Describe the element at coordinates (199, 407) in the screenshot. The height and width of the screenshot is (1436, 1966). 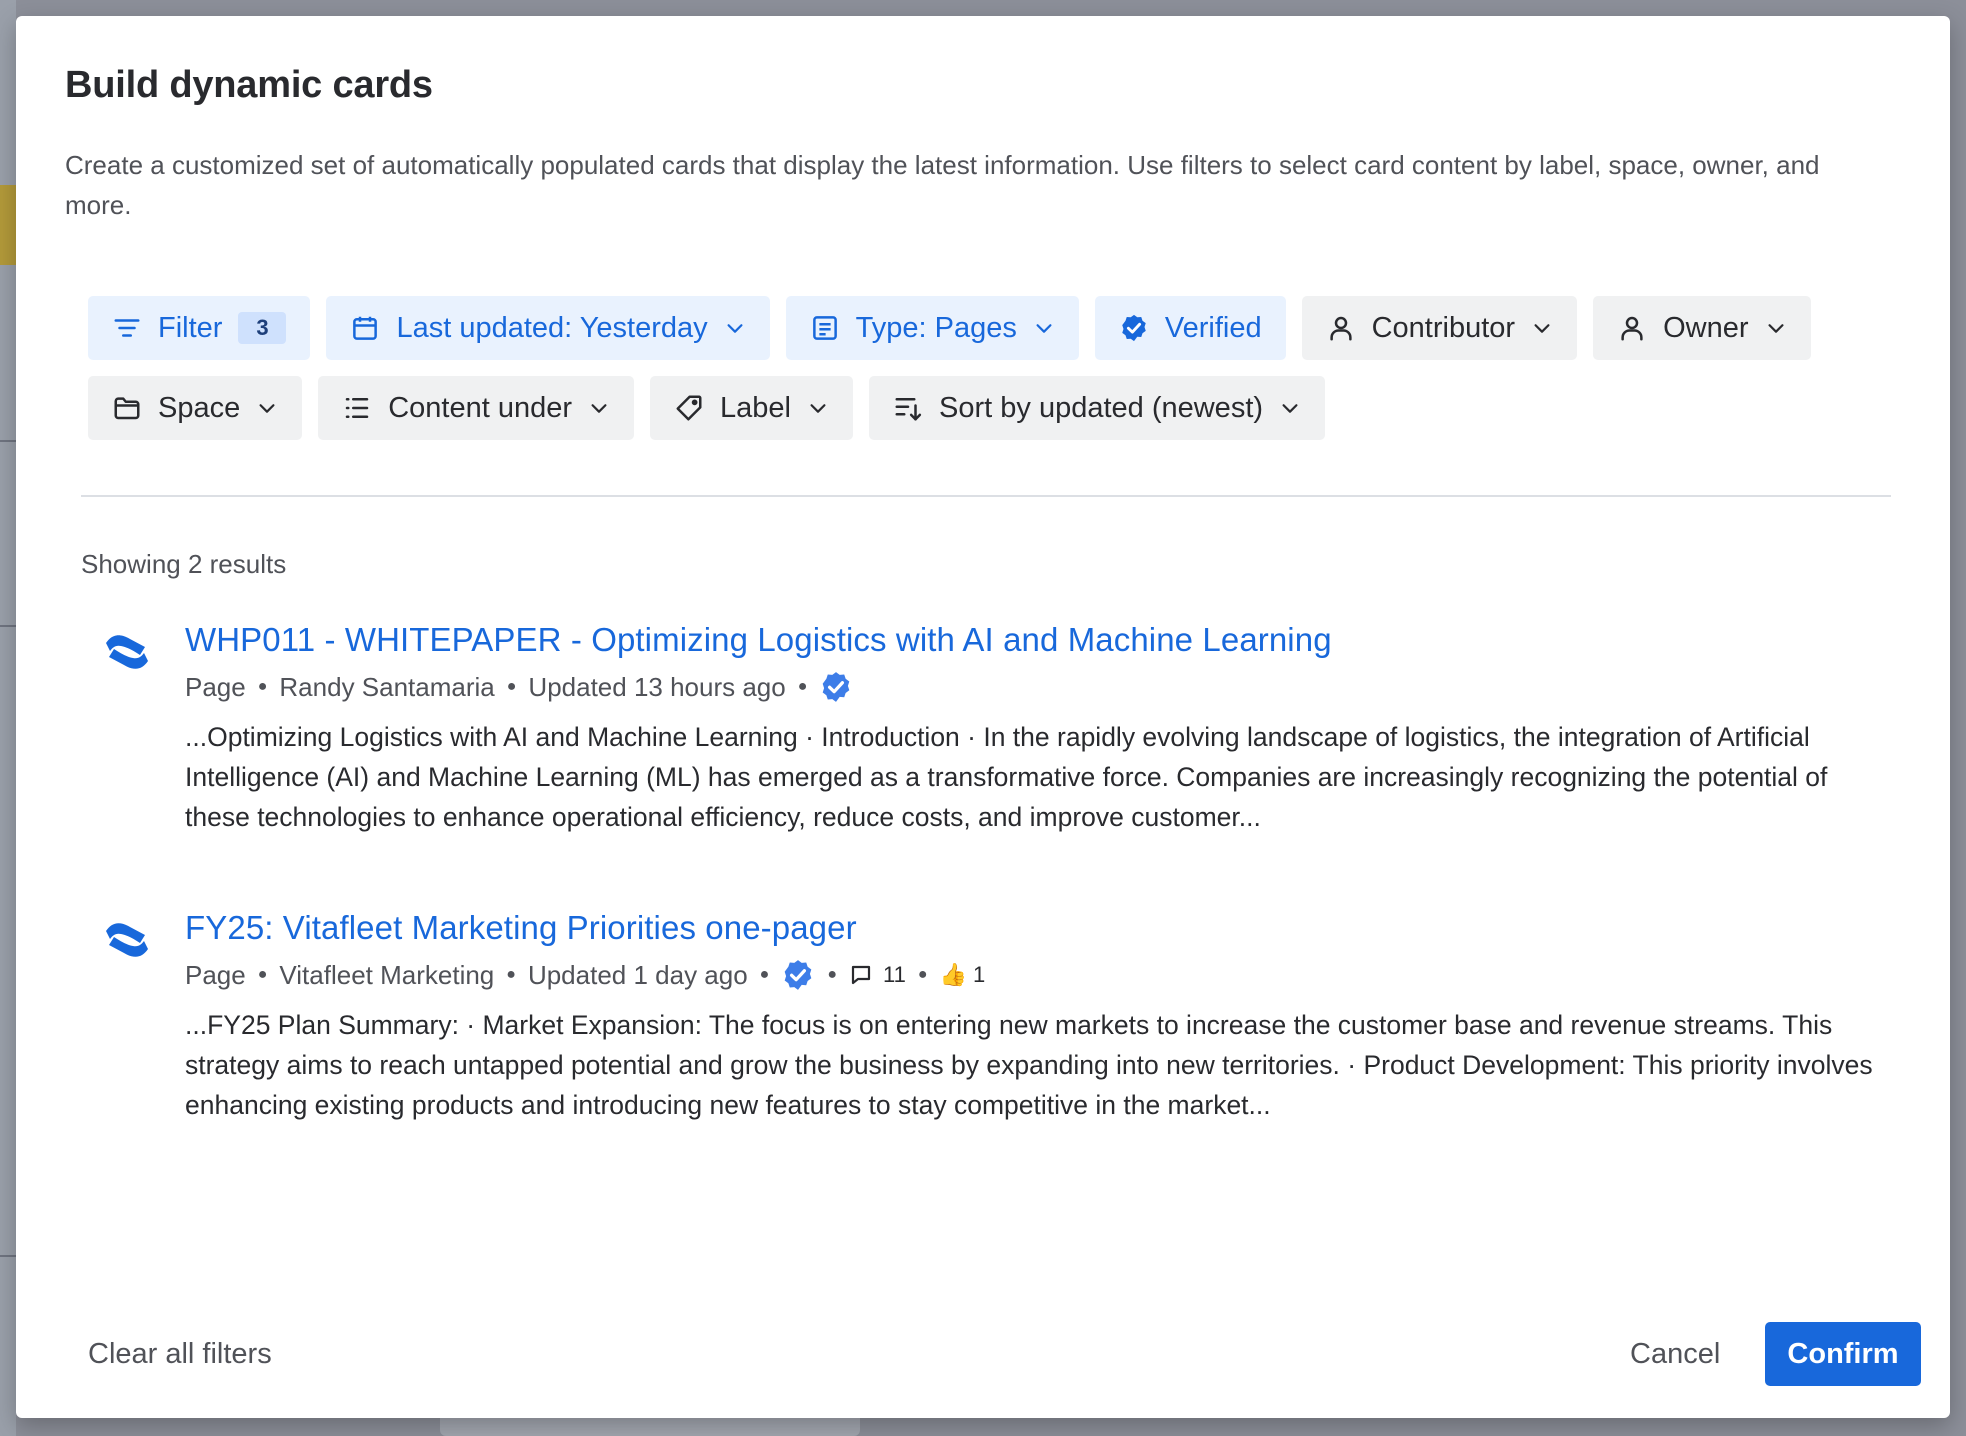
I see `space-label: Space` at that location.